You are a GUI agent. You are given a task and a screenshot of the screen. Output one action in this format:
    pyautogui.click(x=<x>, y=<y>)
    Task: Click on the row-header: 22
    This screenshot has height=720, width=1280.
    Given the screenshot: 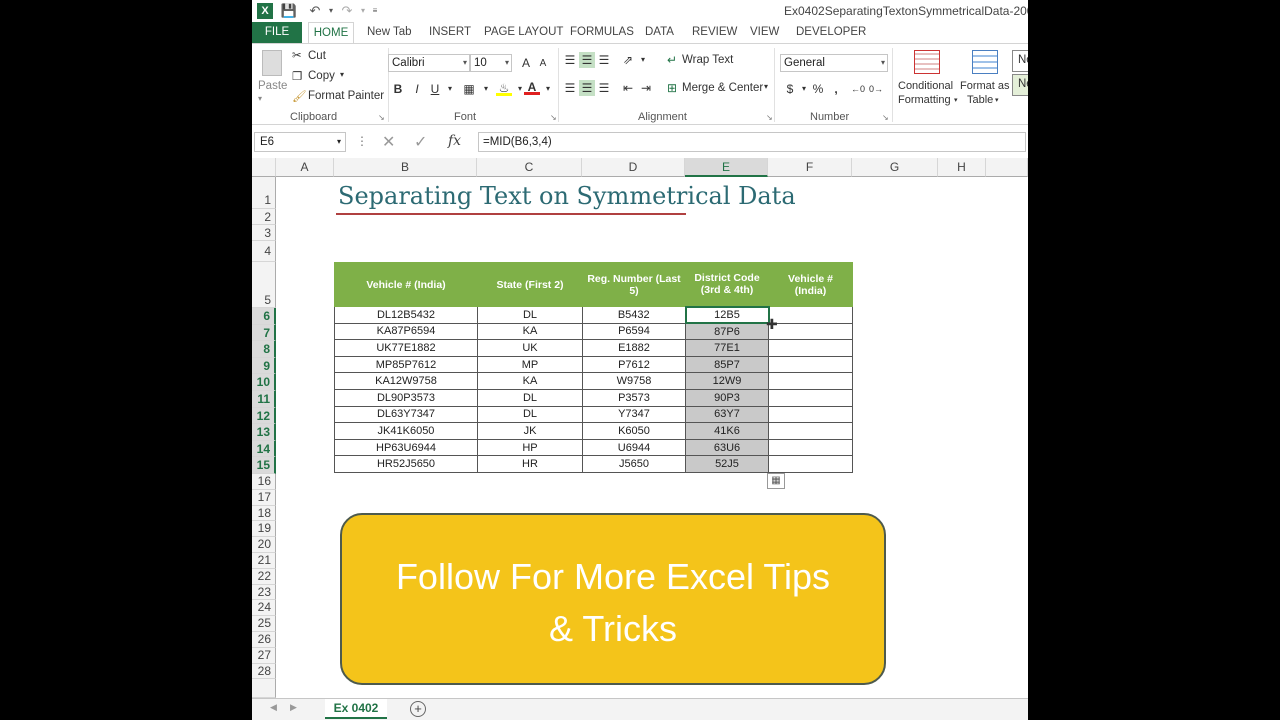 What is the action you would take?
    pyautogui.click(x=264, y=576)
    